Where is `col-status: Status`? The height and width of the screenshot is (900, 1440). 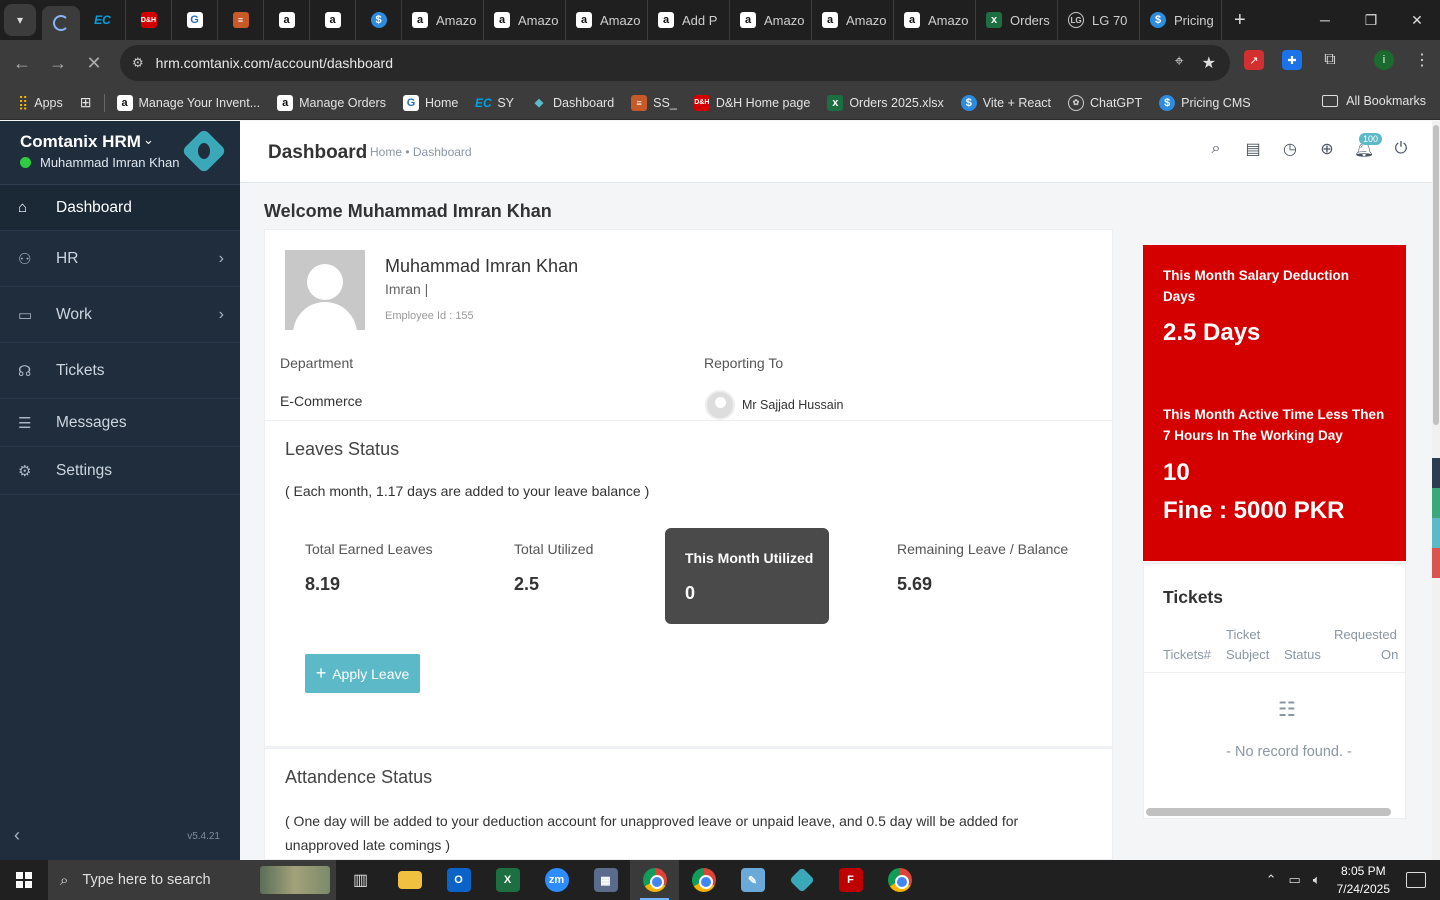
col-status: Status is located at coordinates (1302, 655).